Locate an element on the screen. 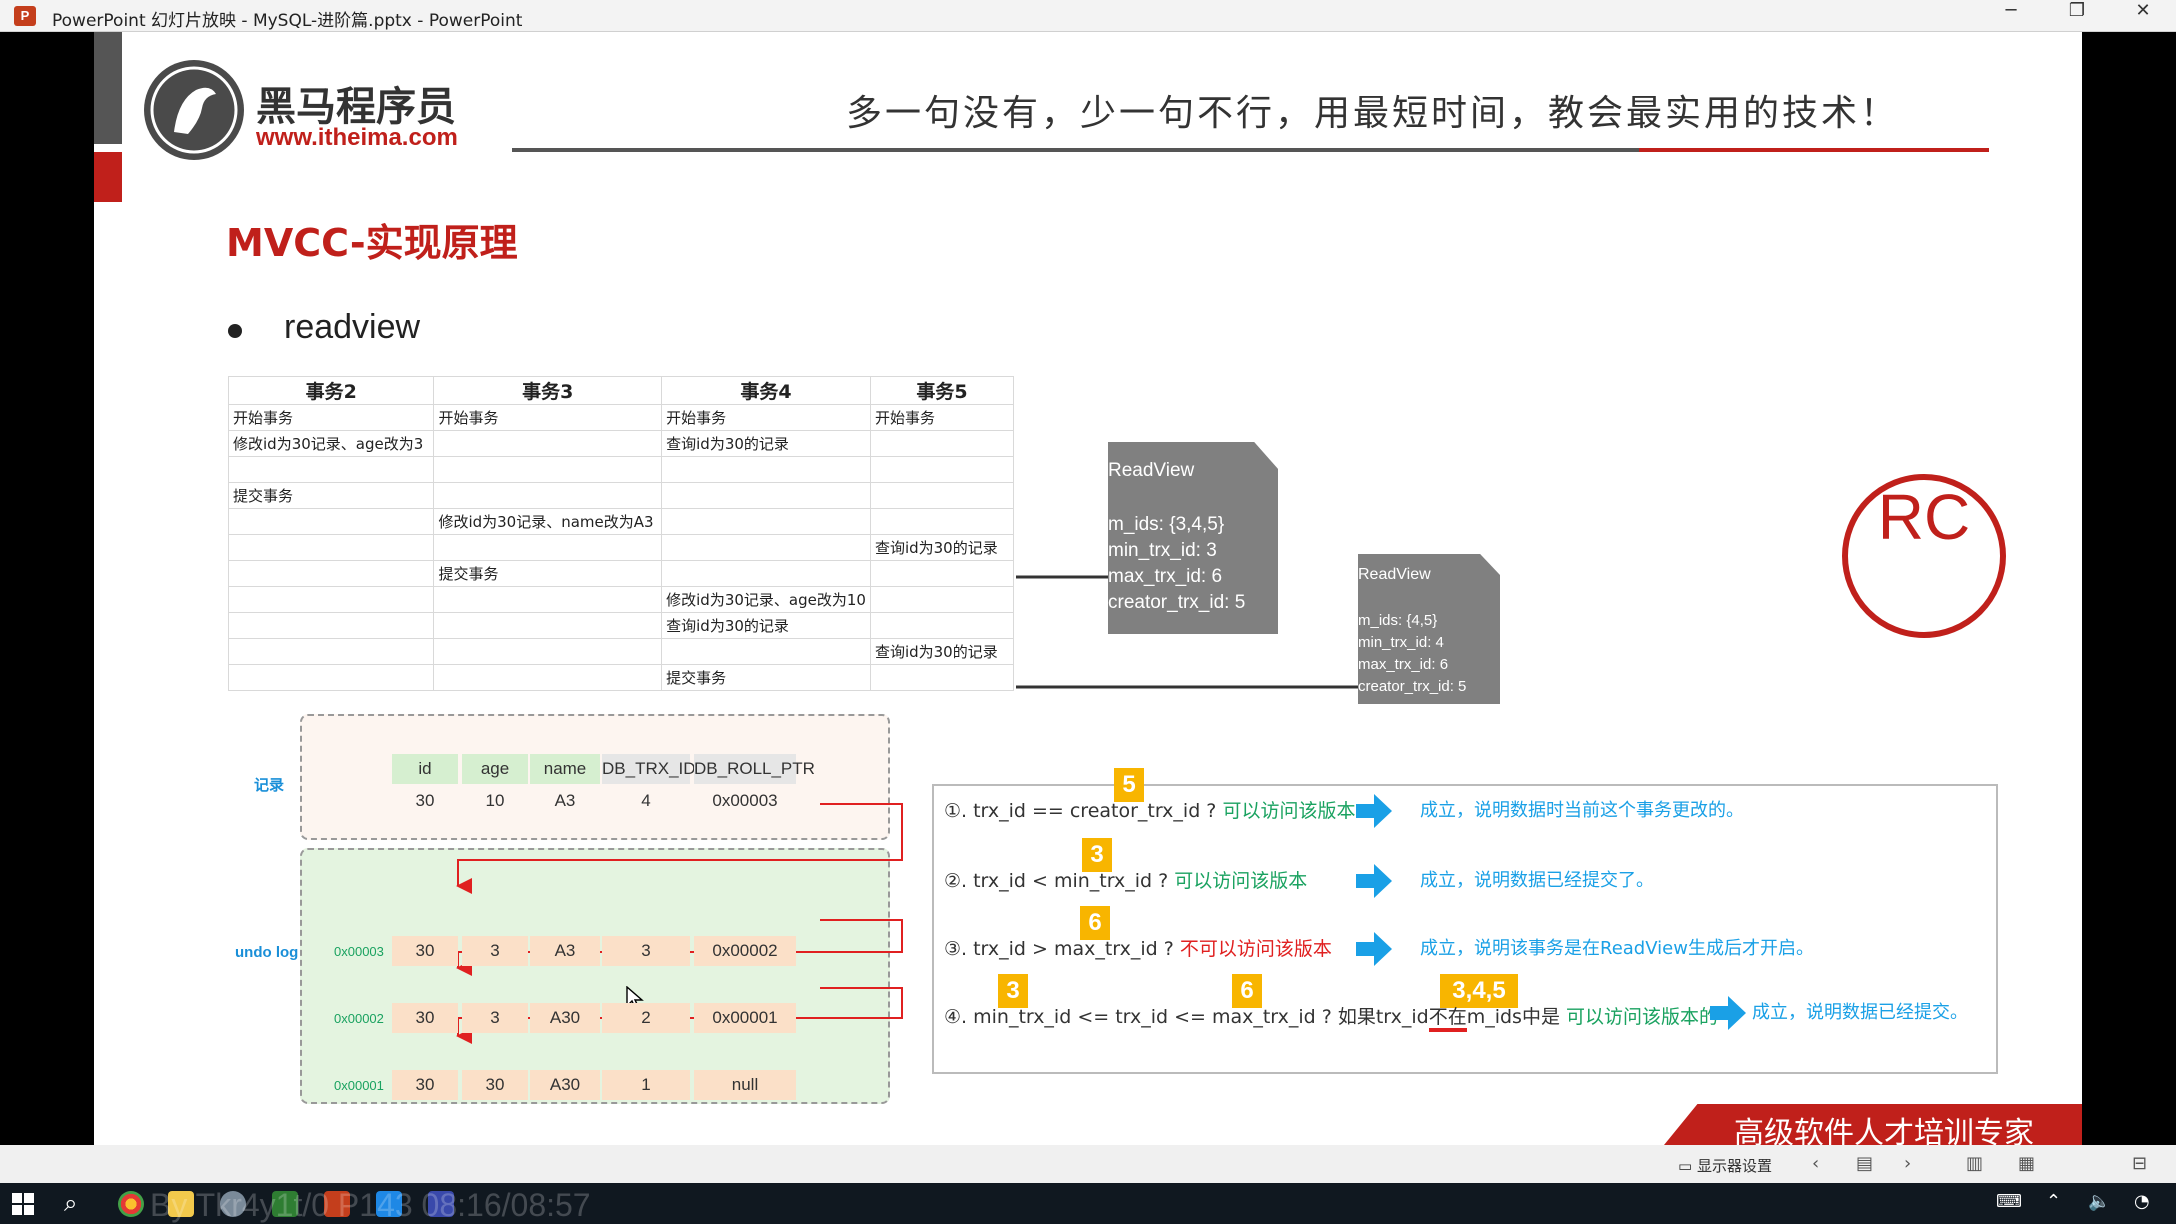 The image size is (2176, 1224). readview-1-line: max_trx_id: 6 is located at coordinates (1165, 576).